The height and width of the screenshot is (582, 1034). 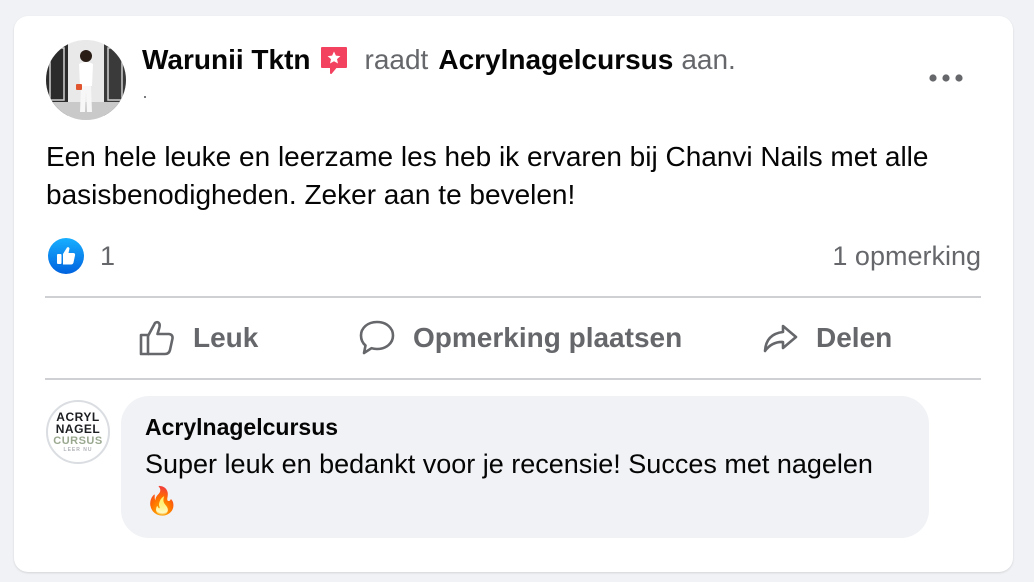 What do you see at coordinates (396, 59) in the screenshot?
I see `recommend-verb: raadt` at bounding box center [396, 59].